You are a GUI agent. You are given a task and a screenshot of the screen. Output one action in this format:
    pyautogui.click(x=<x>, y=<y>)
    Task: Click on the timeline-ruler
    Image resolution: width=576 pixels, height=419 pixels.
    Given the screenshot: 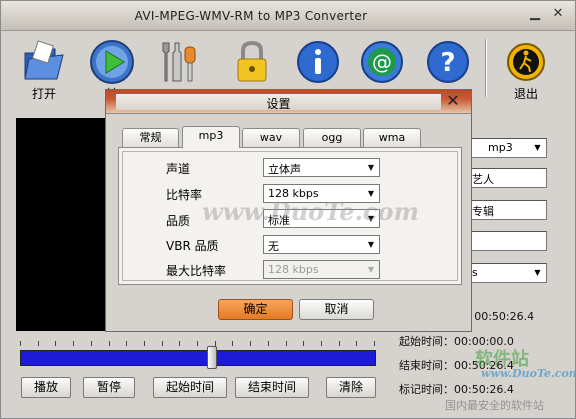 What is the action you would take?
    pyautogui.click(x=198, y=344)
    